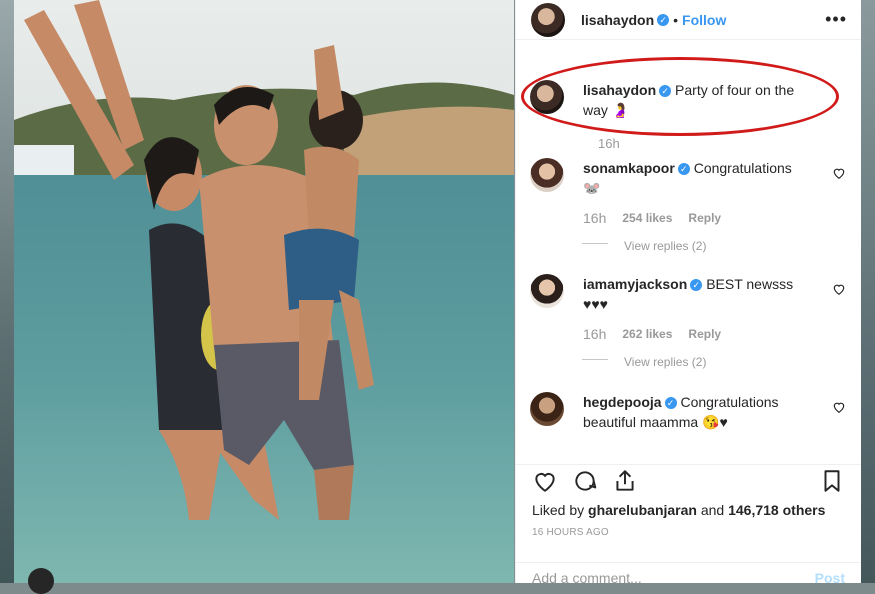 The width and height of the screenshot is (875, 594). I want to click on liked-by-count: 146,718 others, so click(776, 510).